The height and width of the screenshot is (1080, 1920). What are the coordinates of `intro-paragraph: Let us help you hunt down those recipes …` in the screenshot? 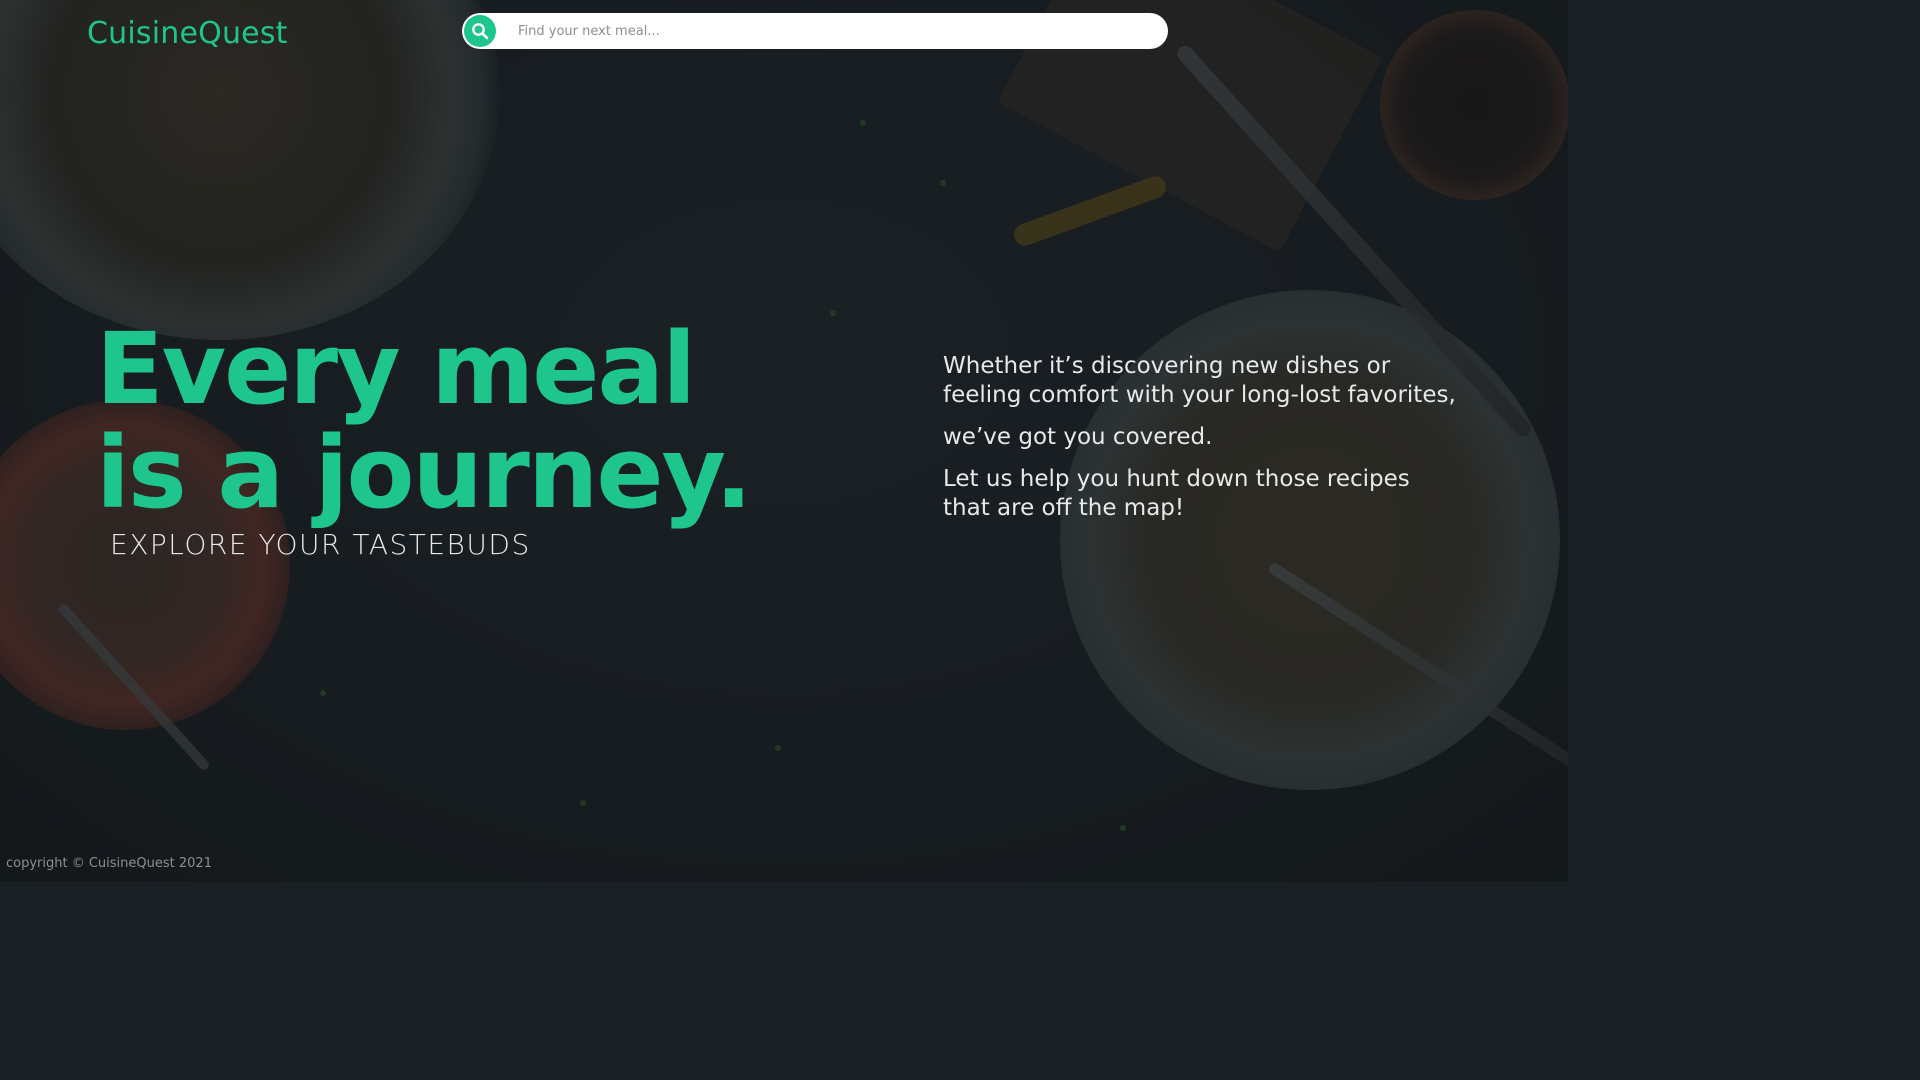 It's located at (1176, 493).